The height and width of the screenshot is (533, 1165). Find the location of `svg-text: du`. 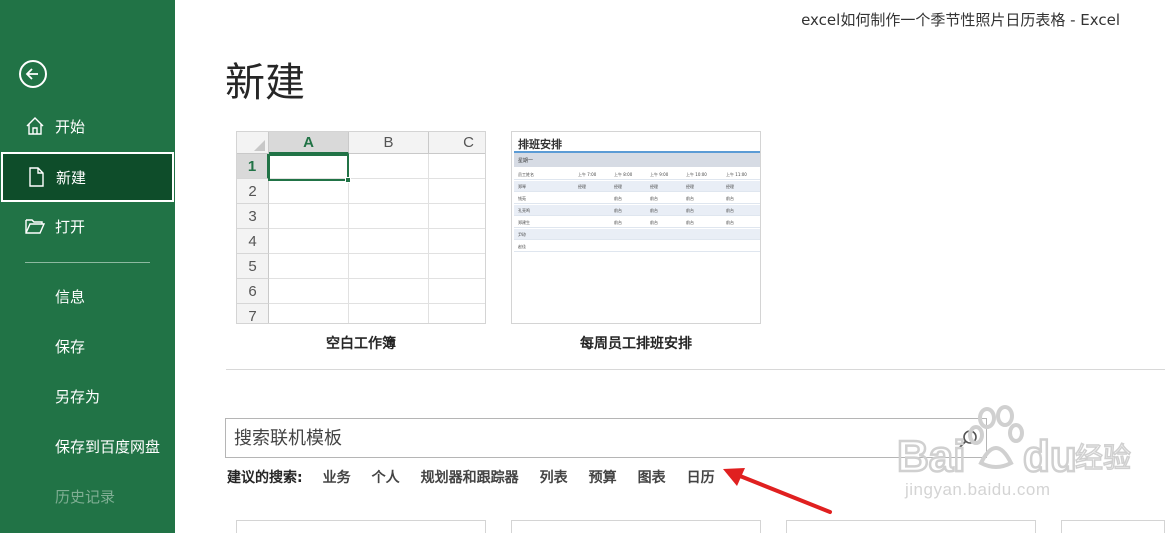

svg-text: du is located at coordinates (1050, 456).